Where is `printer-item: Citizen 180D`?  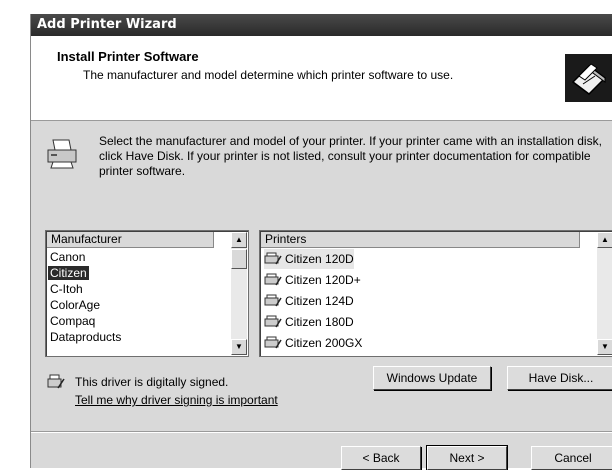 printer-item: Citizen 180D is located at coordinates (309, 322).